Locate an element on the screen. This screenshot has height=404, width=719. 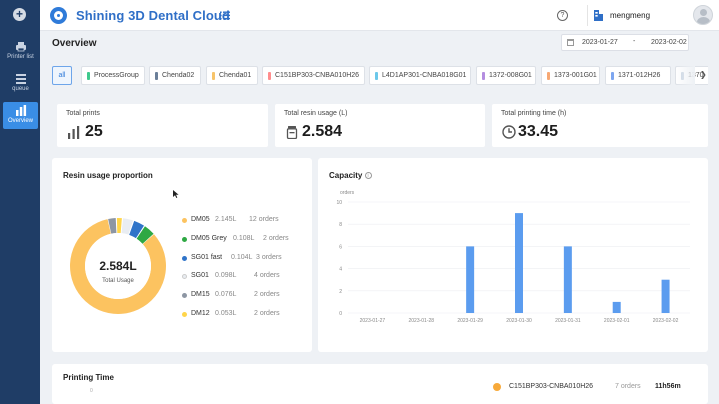
x-tick-label: 2023-02-01 is located at coordinates (617, 321).